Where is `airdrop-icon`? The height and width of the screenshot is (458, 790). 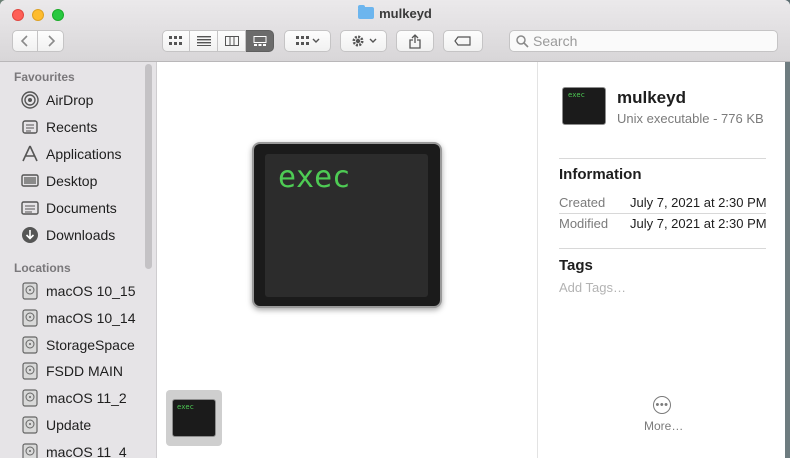
airdrop-icon is located at coordinates (30, 100).